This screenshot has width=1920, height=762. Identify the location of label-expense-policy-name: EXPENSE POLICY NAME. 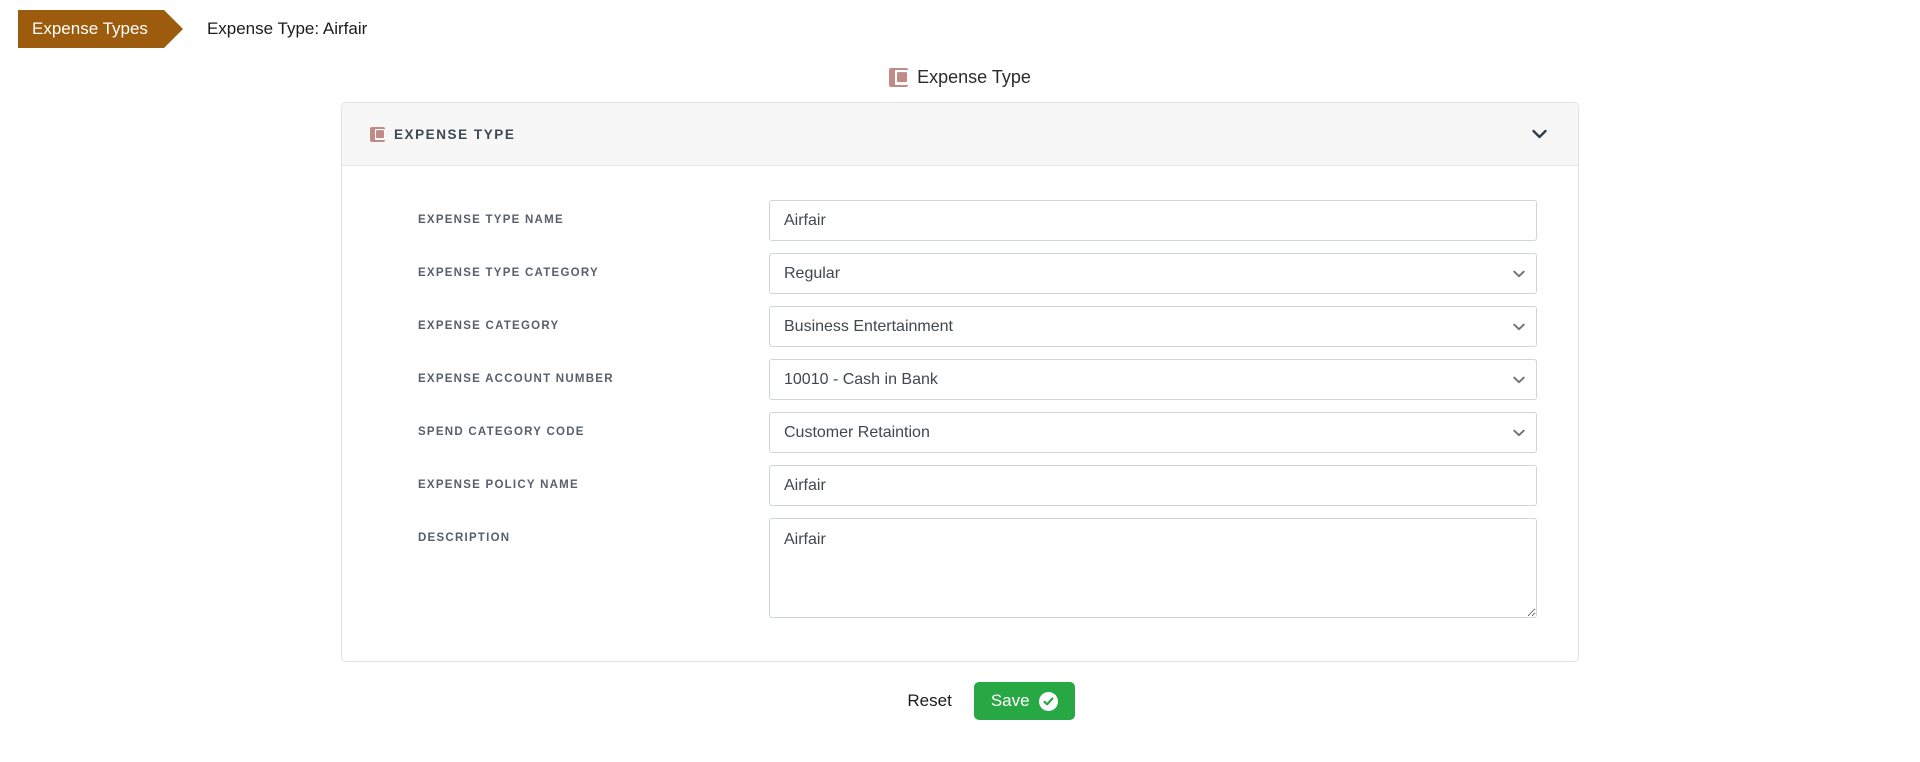
(498, 485).